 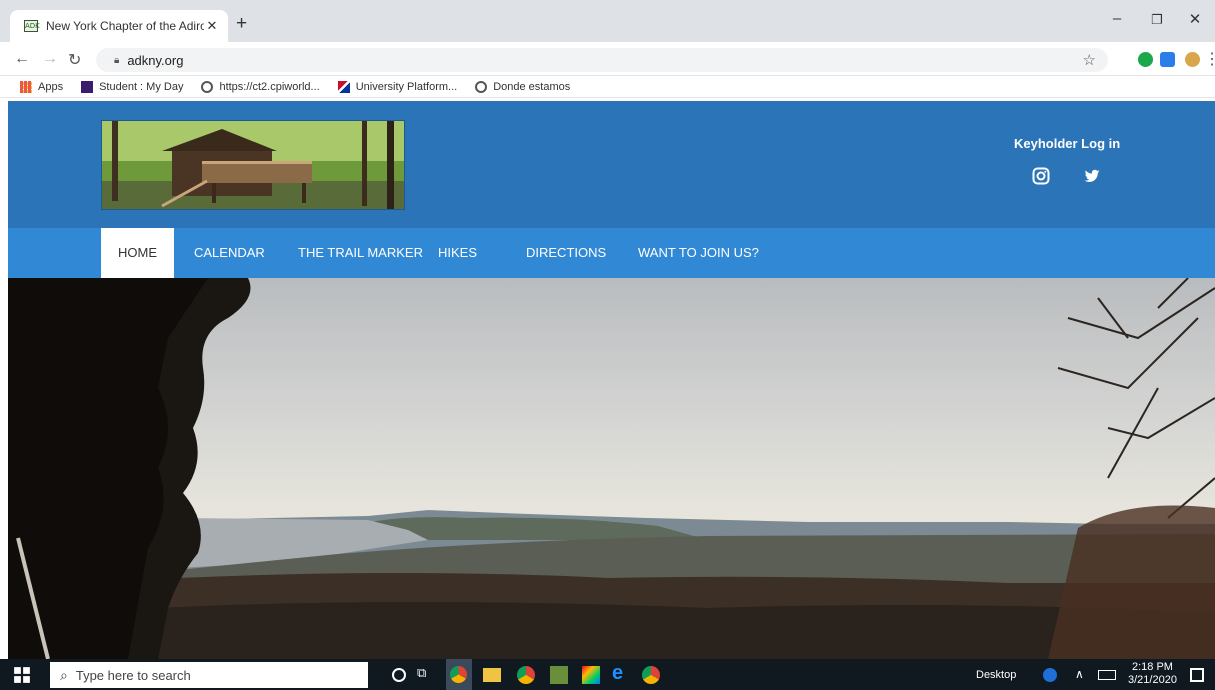 I want to click on bookmark-apps: Apps, so click(x=42, y=86).